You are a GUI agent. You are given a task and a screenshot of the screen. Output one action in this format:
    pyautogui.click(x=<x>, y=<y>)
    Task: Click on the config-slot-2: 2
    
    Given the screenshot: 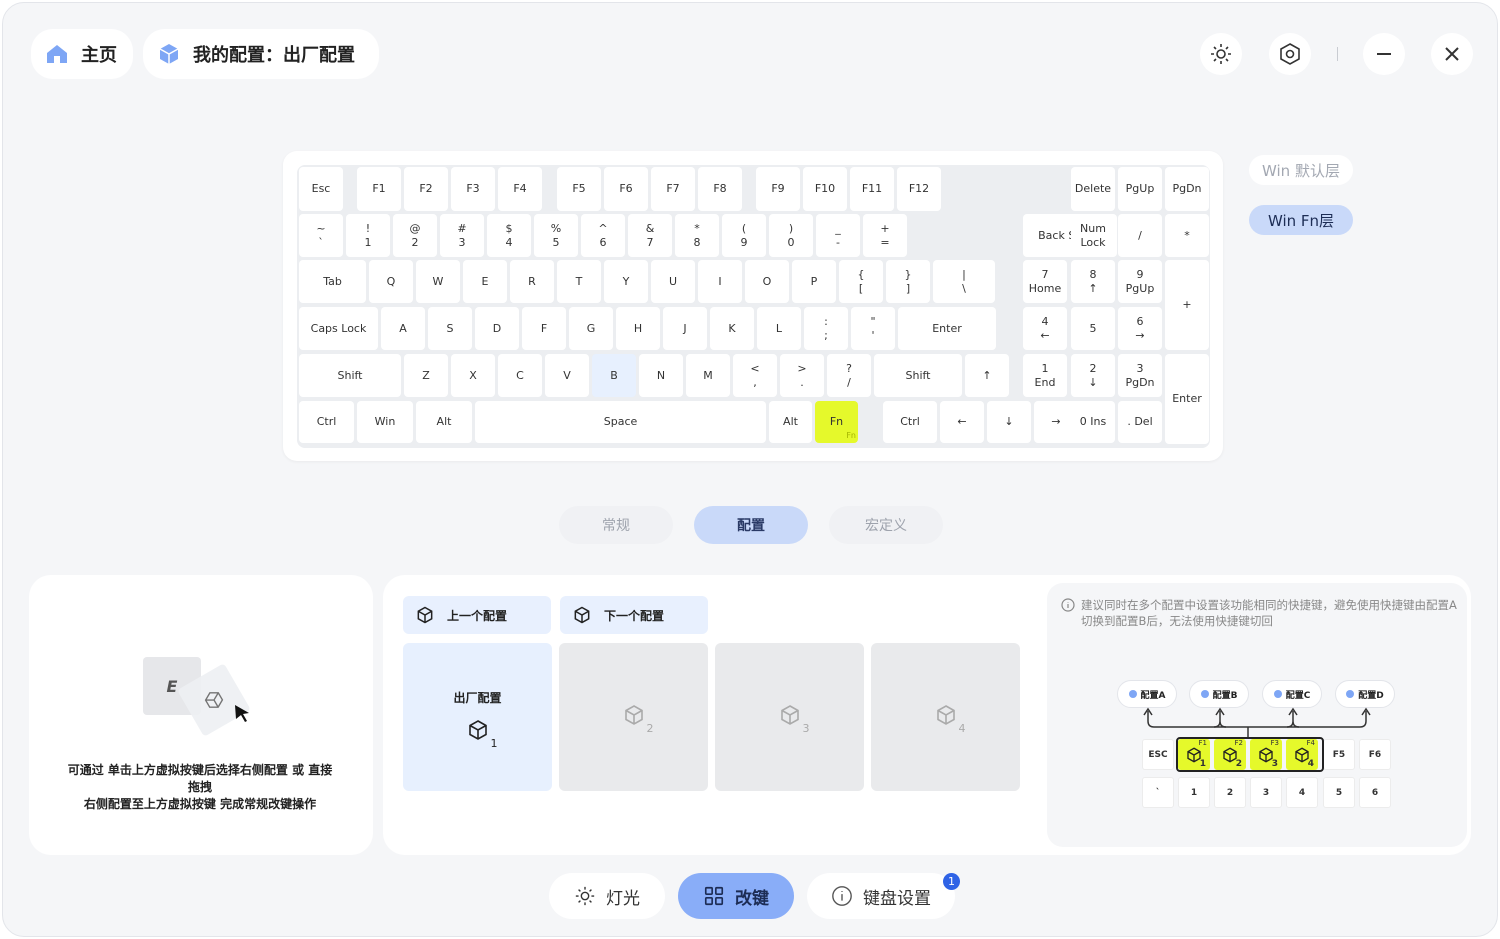 What is the action you would take?
    pyautogui.click(x=633, y=717)
    